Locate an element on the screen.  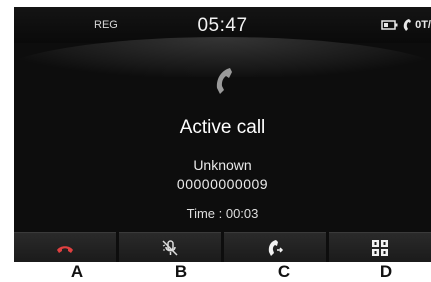
caller-number: 00000000009 is located at coordinates (222, 184).